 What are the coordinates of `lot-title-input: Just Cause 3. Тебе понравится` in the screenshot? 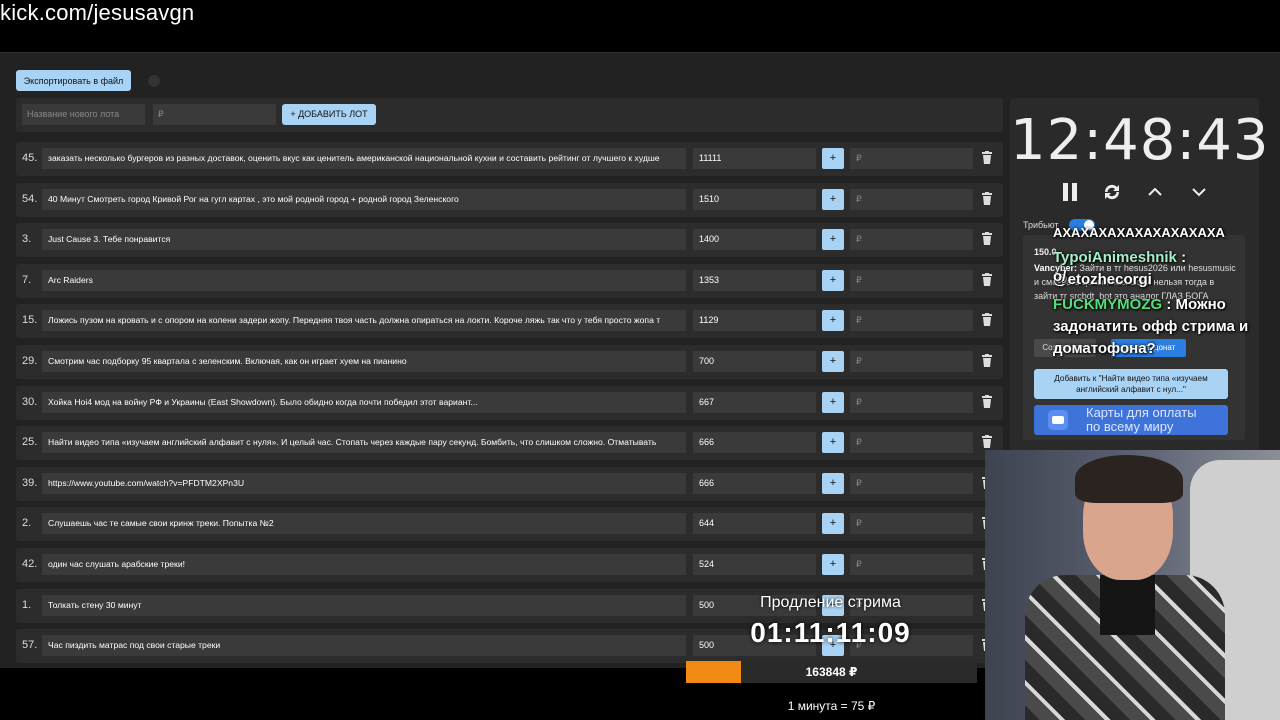 It's located at (364, 240).